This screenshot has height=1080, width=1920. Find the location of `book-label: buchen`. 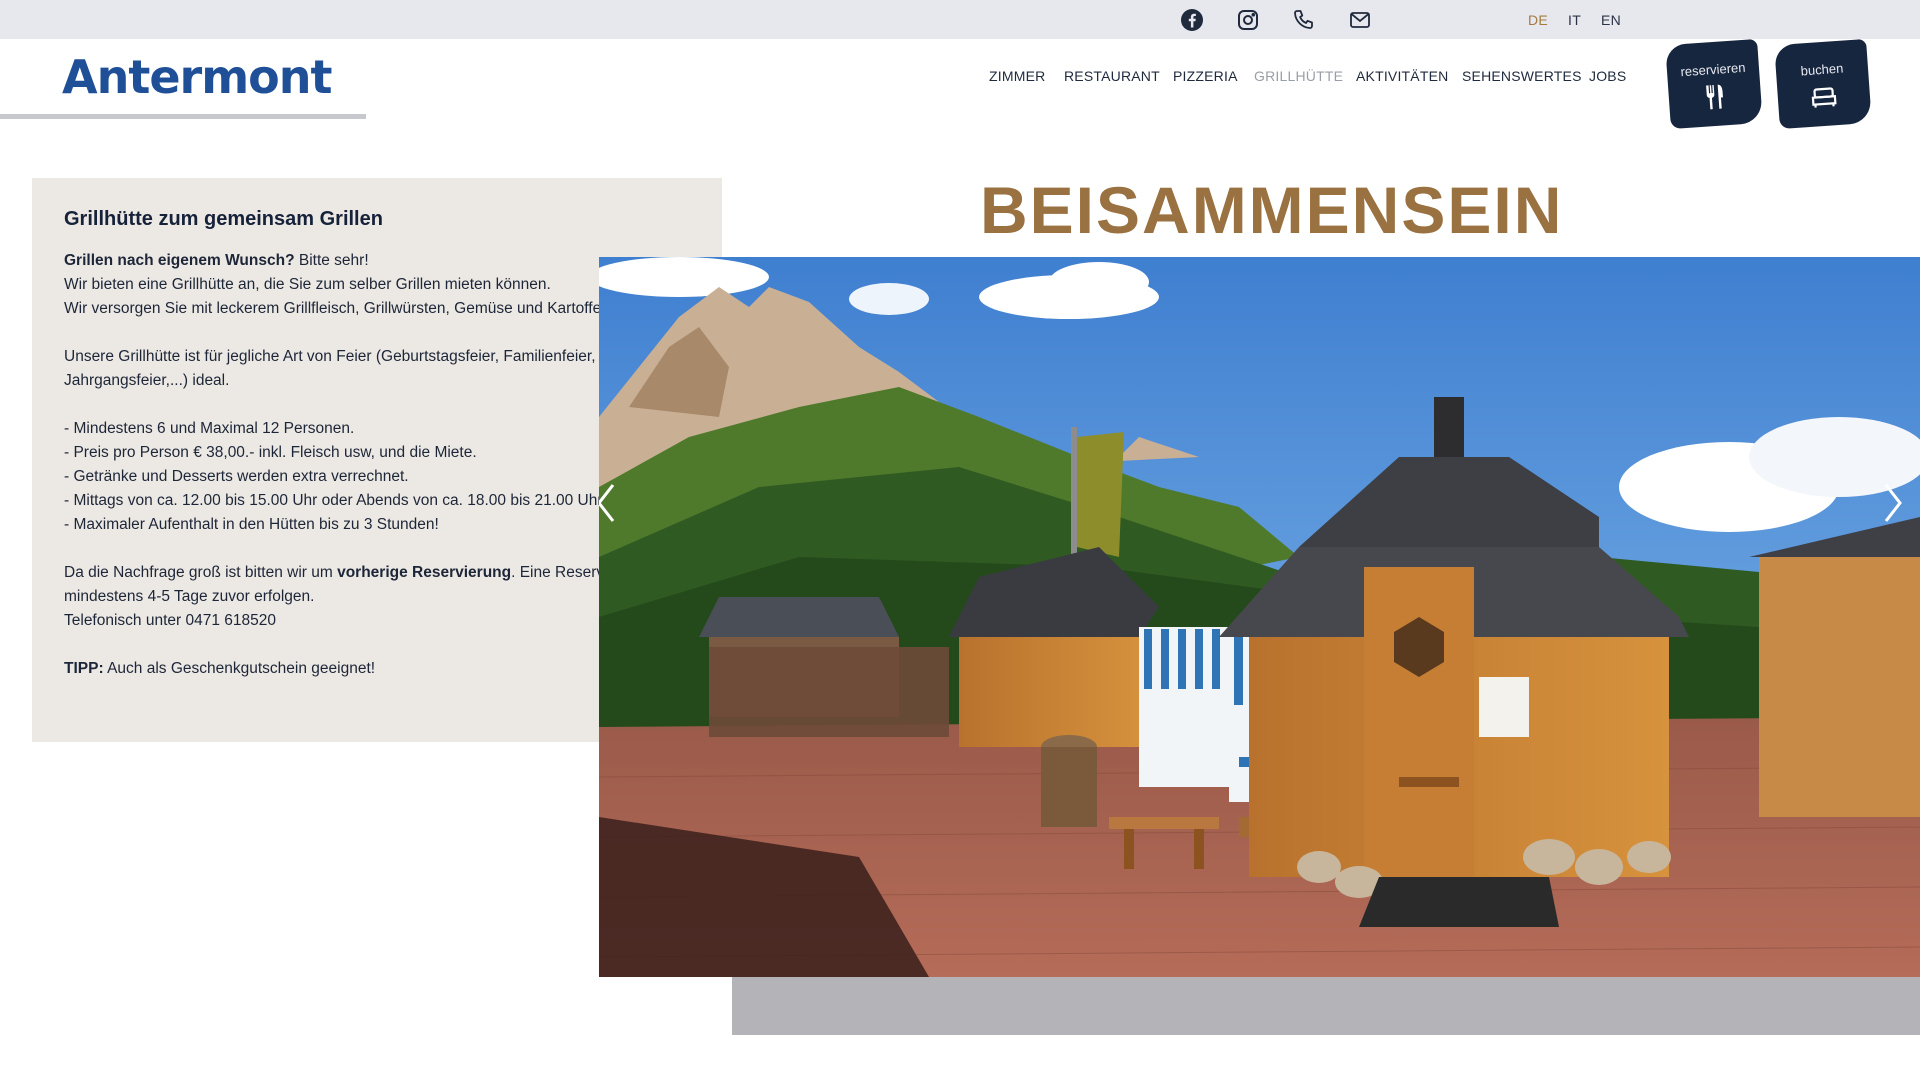

book-label: buchen is located at coordinates (1822, 69).